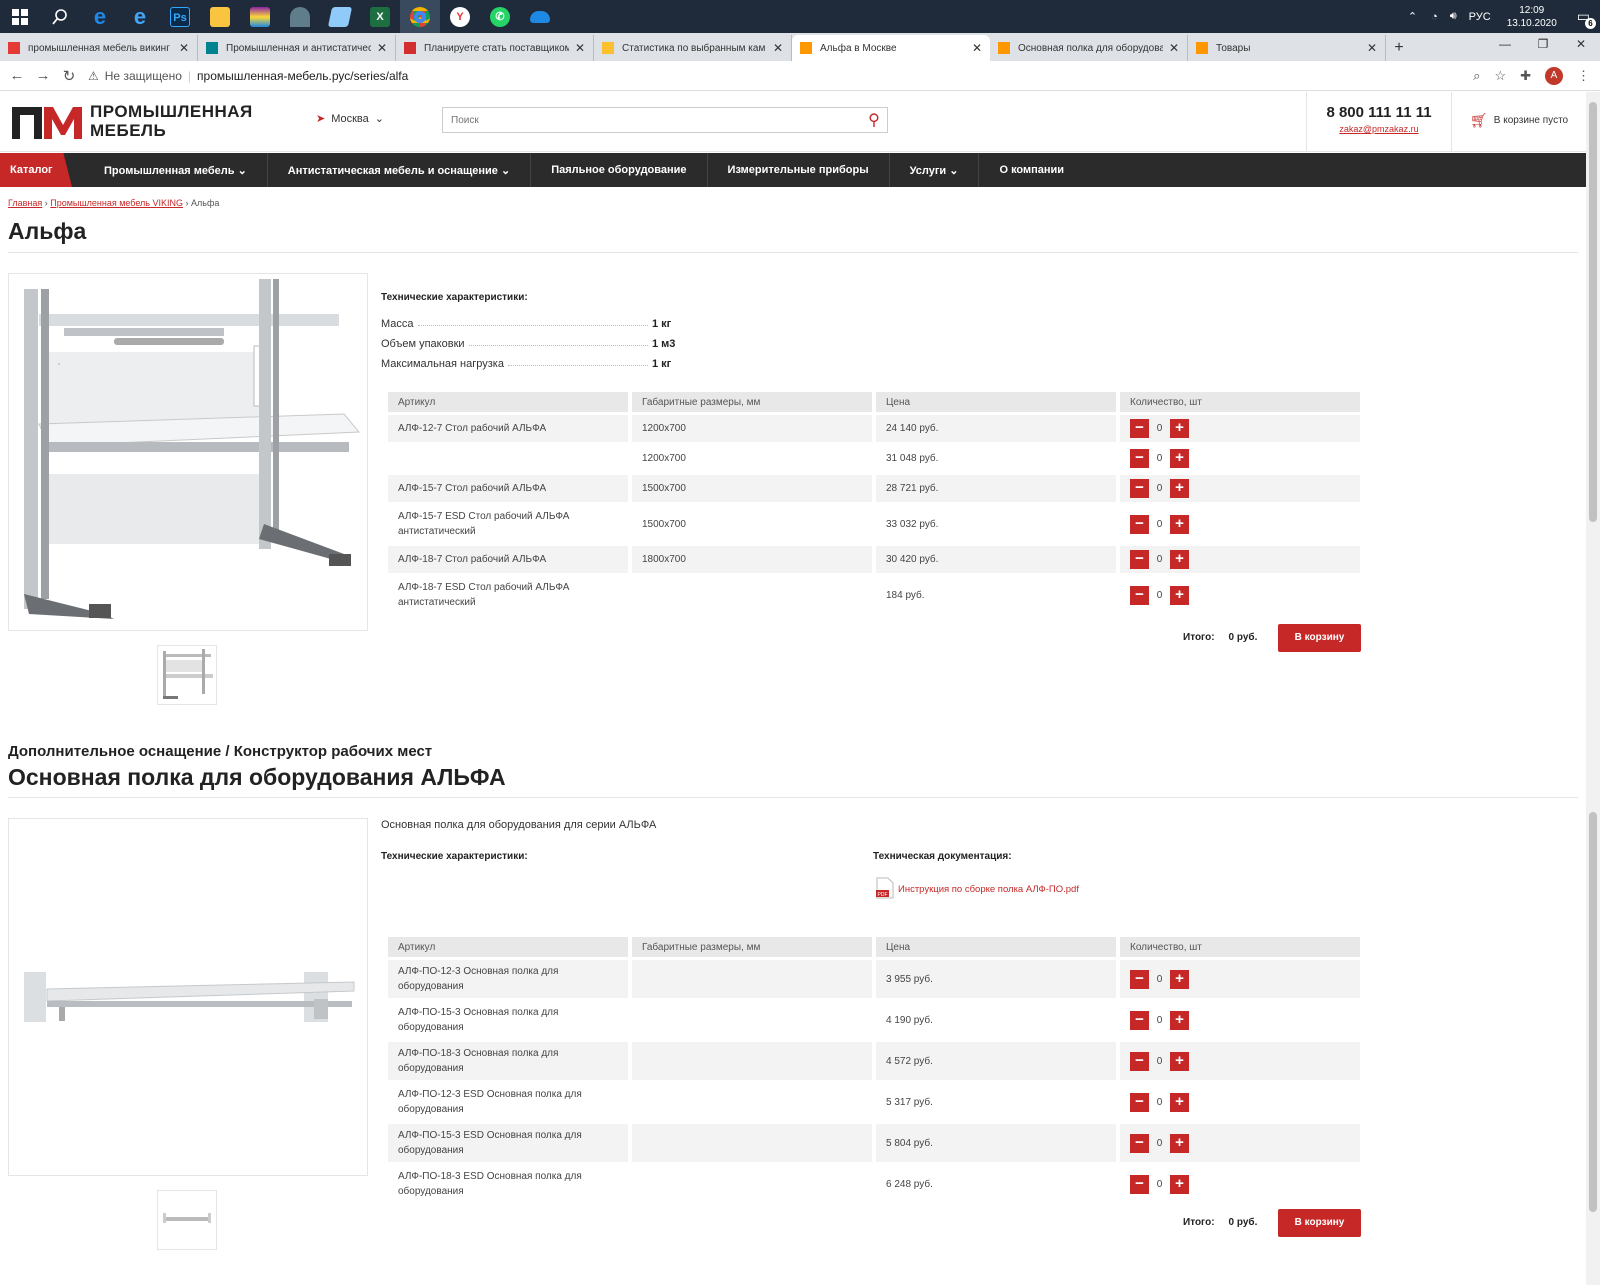 This screenshot has height=1285, width=1600. What do you see at coordinates (799, 170) in the screenshot?
I see `nav-item-measuring: Измерительные приборы` at bounding box center [799, 170].